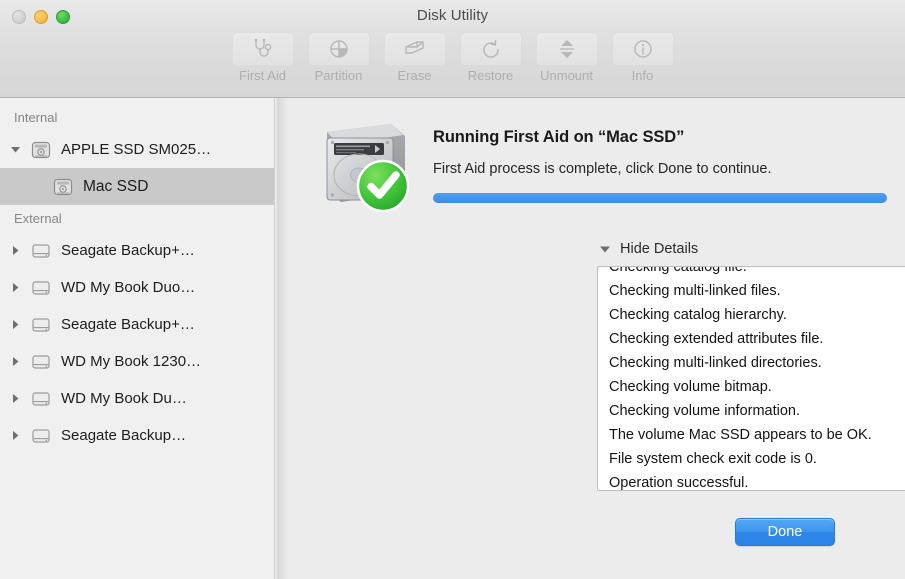  I want to click on pie-chart-icon, so click(339, 49).